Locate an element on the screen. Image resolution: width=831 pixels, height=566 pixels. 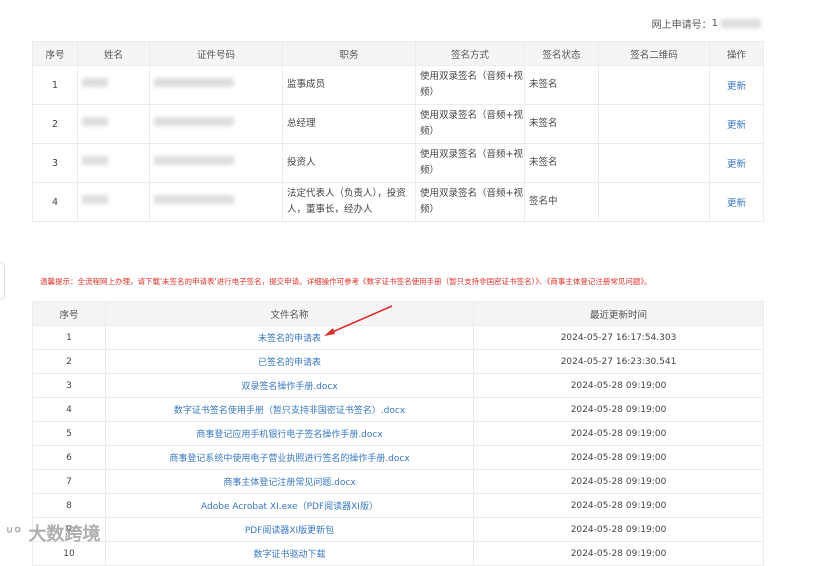
file-download-link: 商事主体登记注册常见问题.docx is located at coordinates (289, 483).